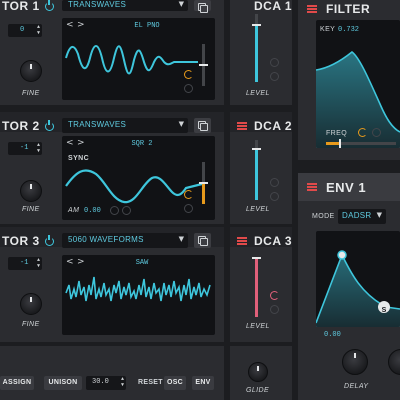  Describe the element at coordinates (125, 240) in the screenshot. I see `oscillator-3-wave-select: 5060 WAVEFORMS ▼` at that location.